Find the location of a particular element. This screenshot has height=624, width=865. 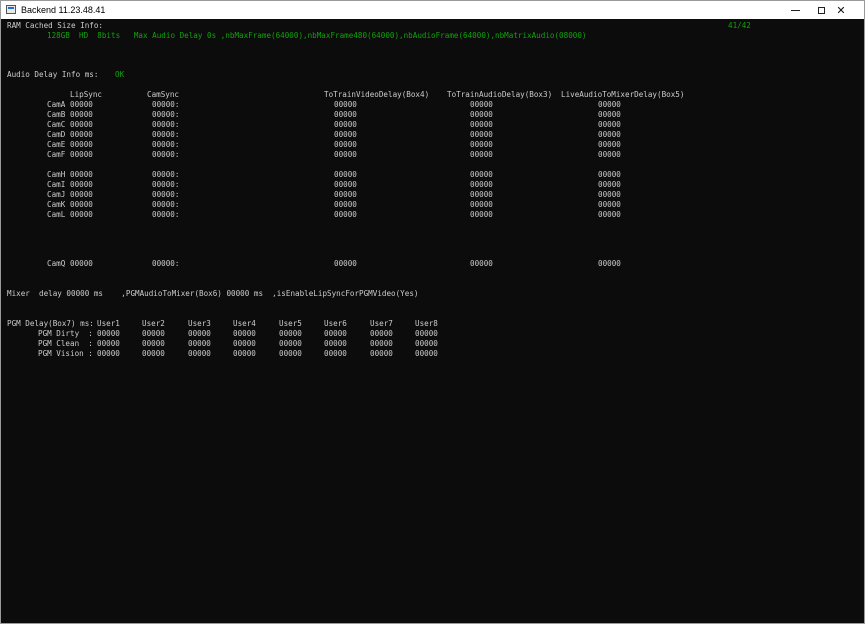

col-header-train-audio: ToTrainAudioDelay(Box3) is located at coordinates (500, 94).